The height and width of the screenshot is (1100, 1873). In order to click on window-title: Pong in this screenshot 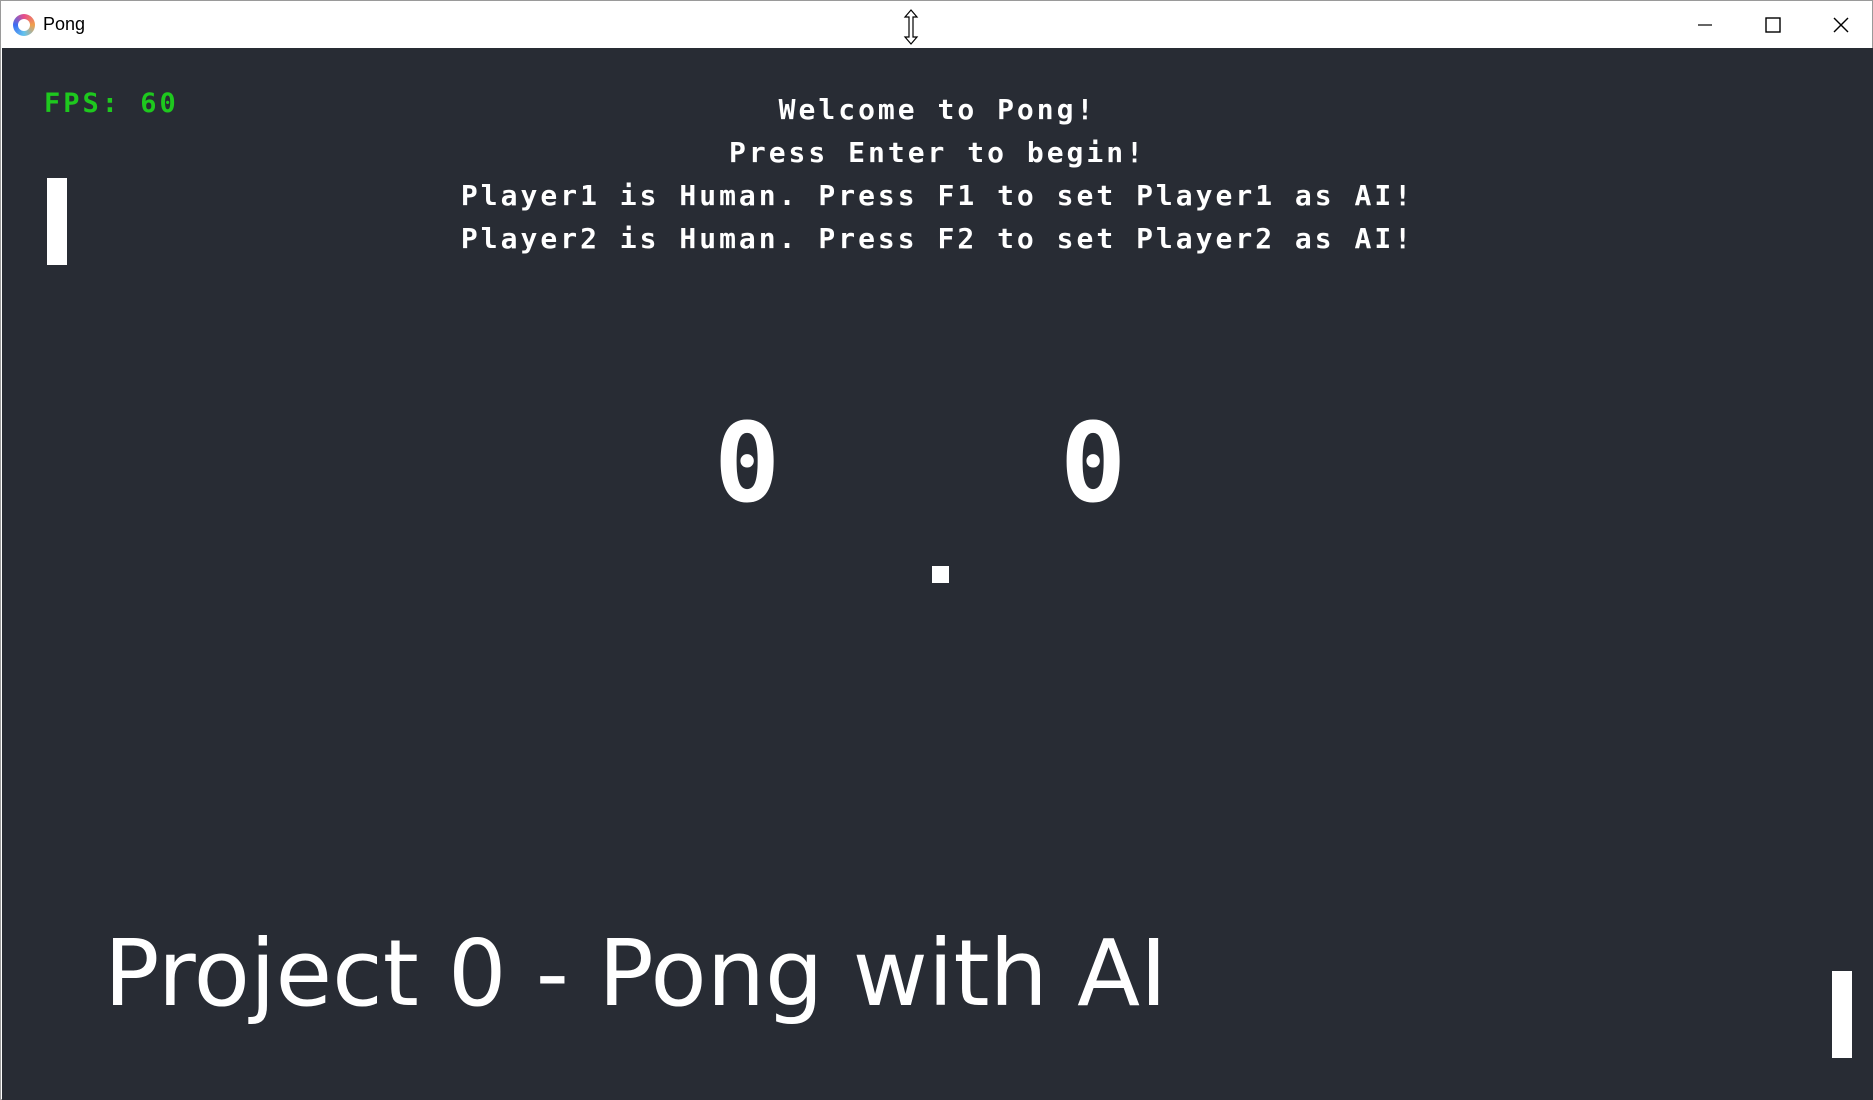, I will do `click(64, 24)`.